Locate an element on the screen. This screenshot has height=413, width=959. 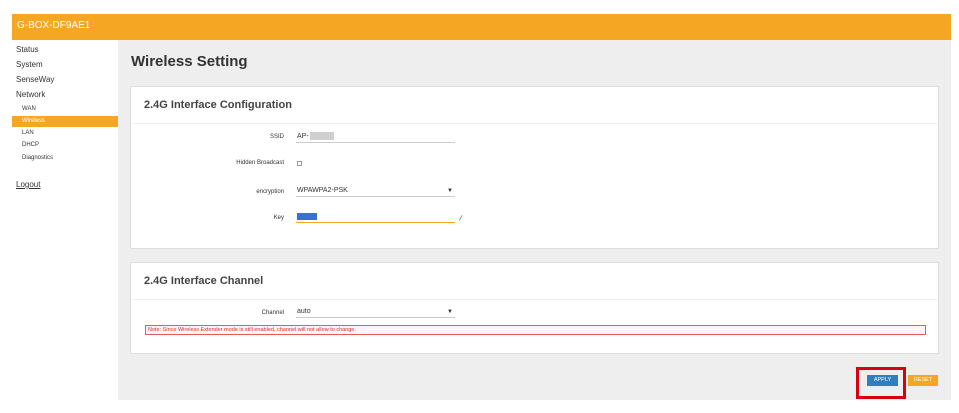
key-masked-value is located at coordinates (307, 216).